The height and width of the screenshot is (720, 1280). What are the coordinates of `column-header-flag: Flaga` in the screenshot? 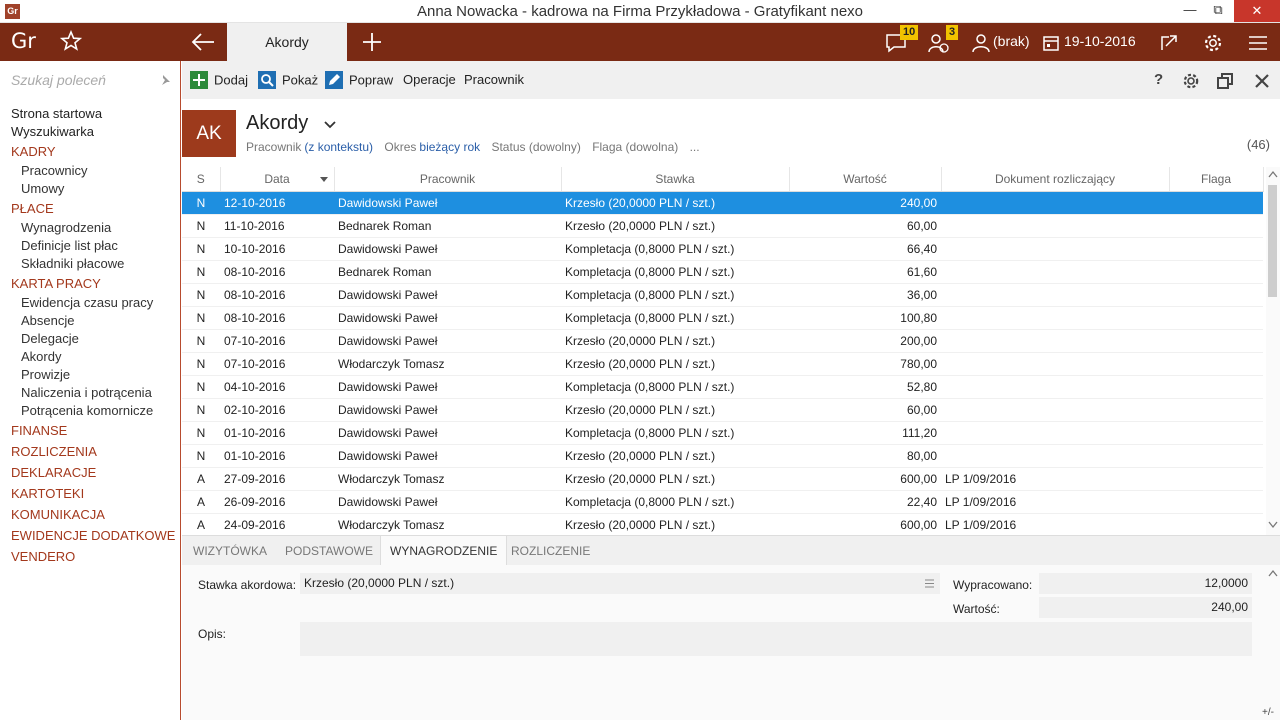 It's located at (1216, 179).